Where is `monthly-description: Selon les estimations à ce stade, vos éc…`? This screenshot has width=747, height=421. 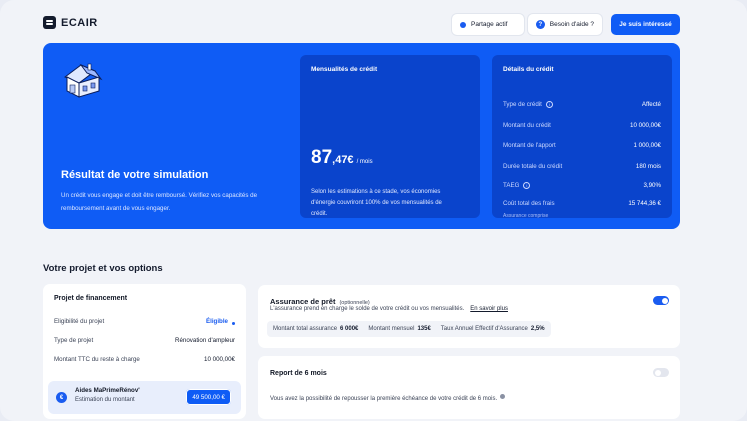
monthly-description: Selon les estimations à ce stade, vos éc… is located at coordinates (376, 203).